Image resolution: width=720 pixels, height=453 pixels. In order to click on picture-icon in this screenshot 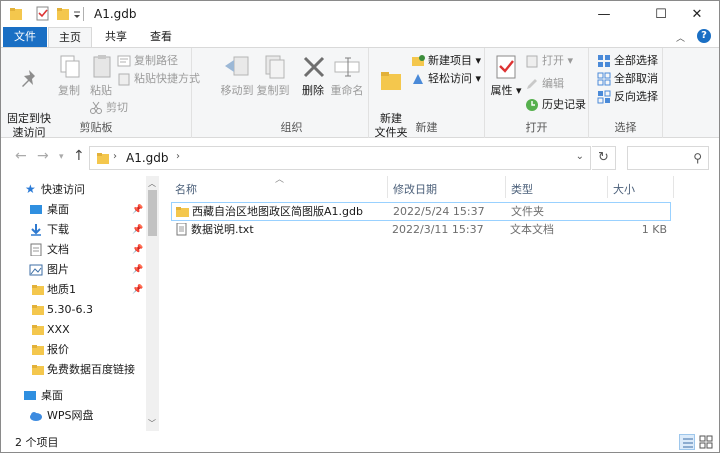, I will do `click(36, 270)`.